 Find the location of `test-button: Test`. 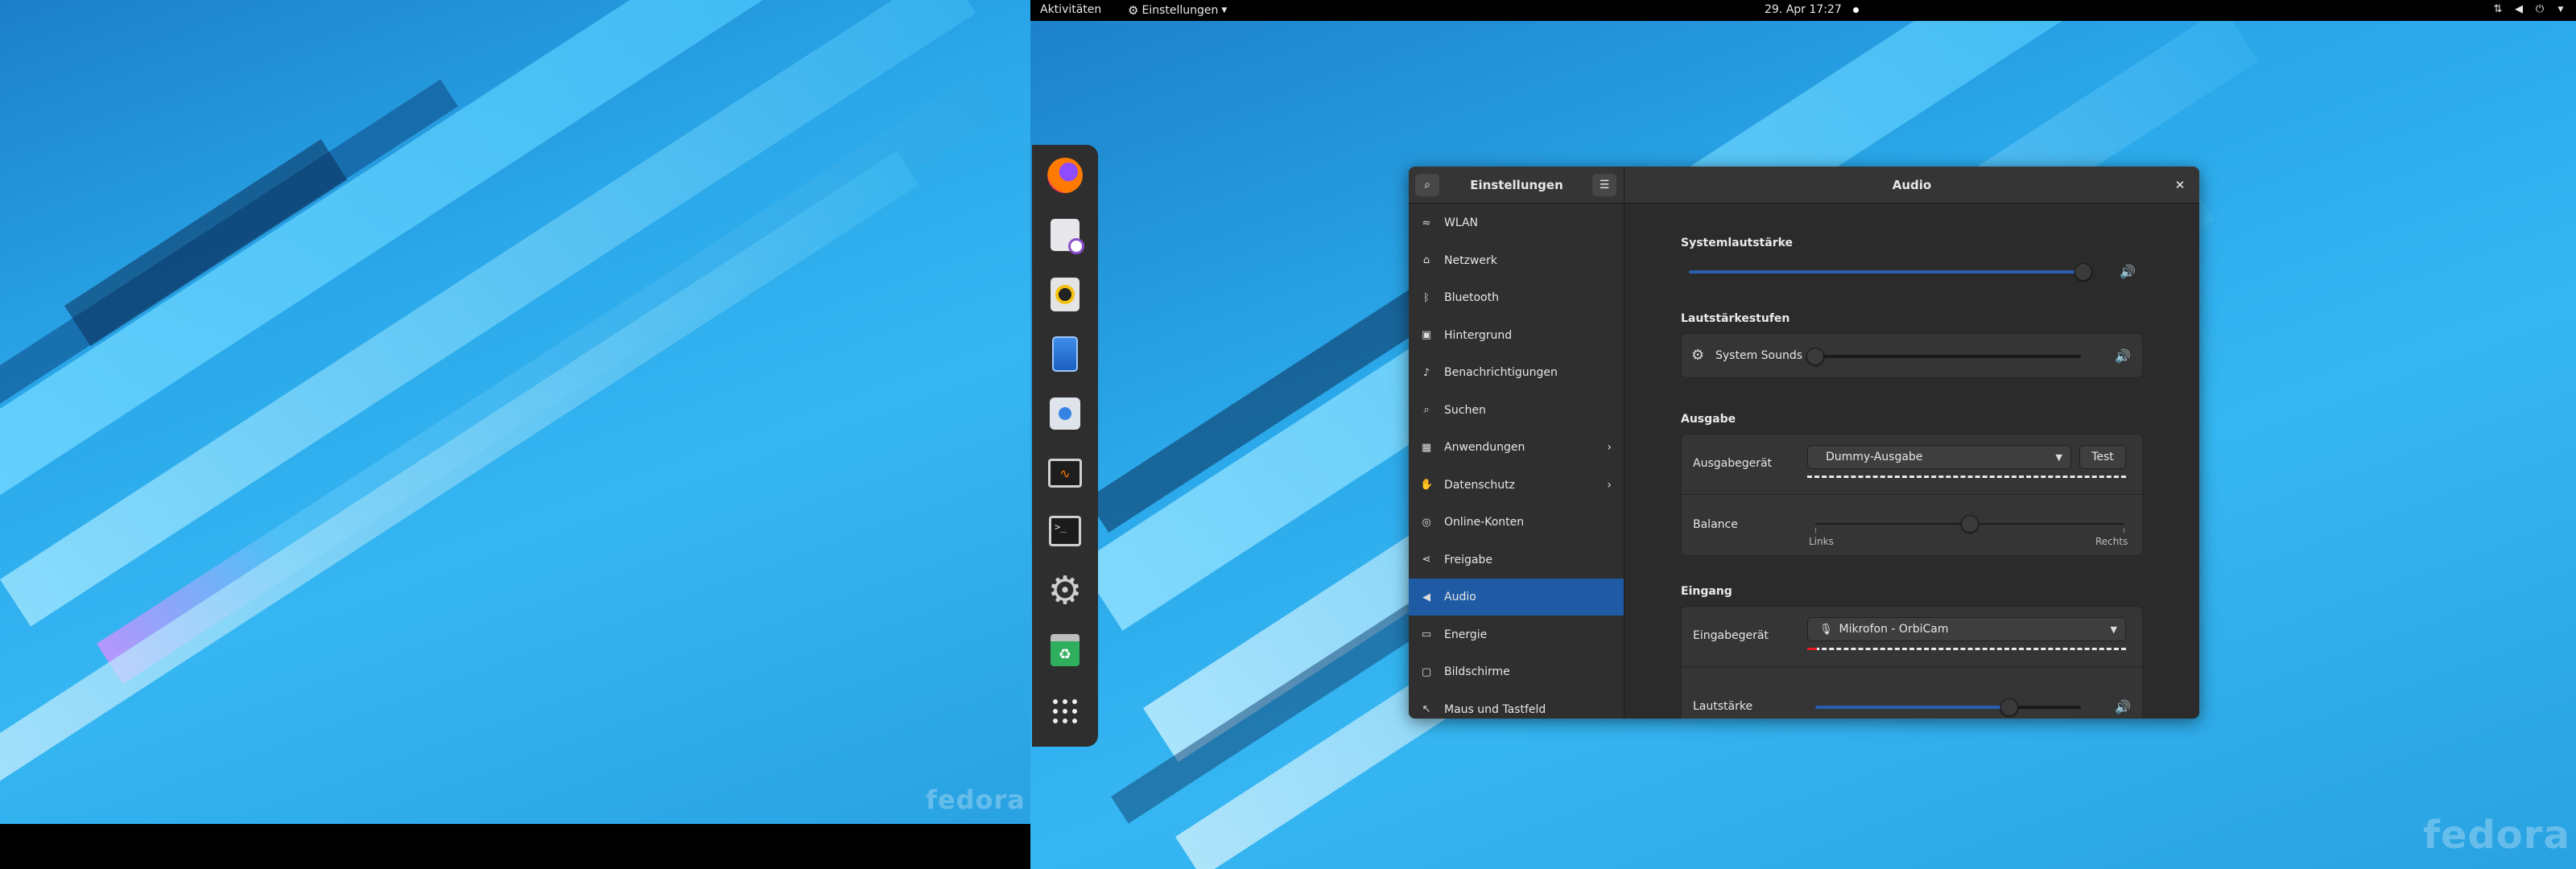

test-button: Test is located at coordinates (2102, 457).